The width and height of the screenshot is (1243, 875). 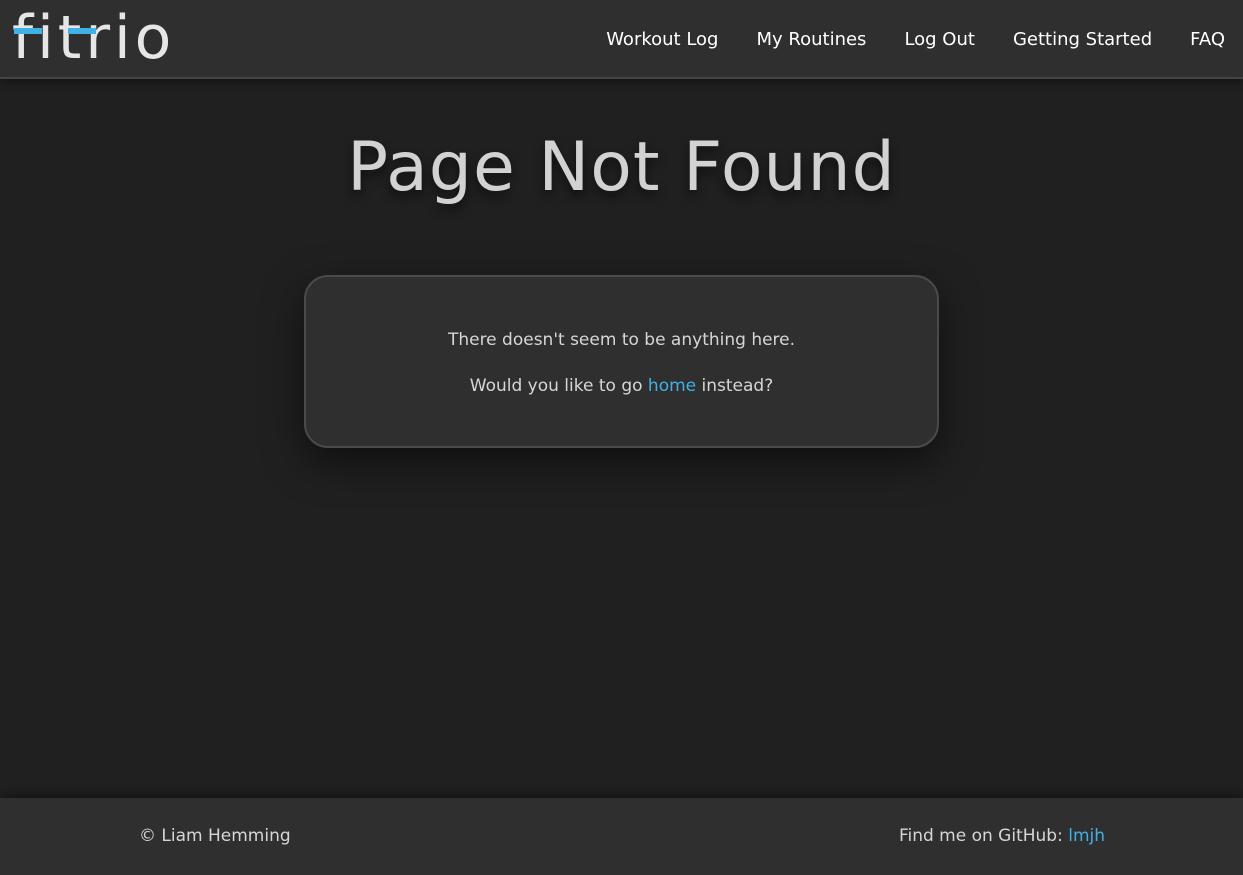 I want to click on logo-text: fitrio, so click(x=94, y=38).